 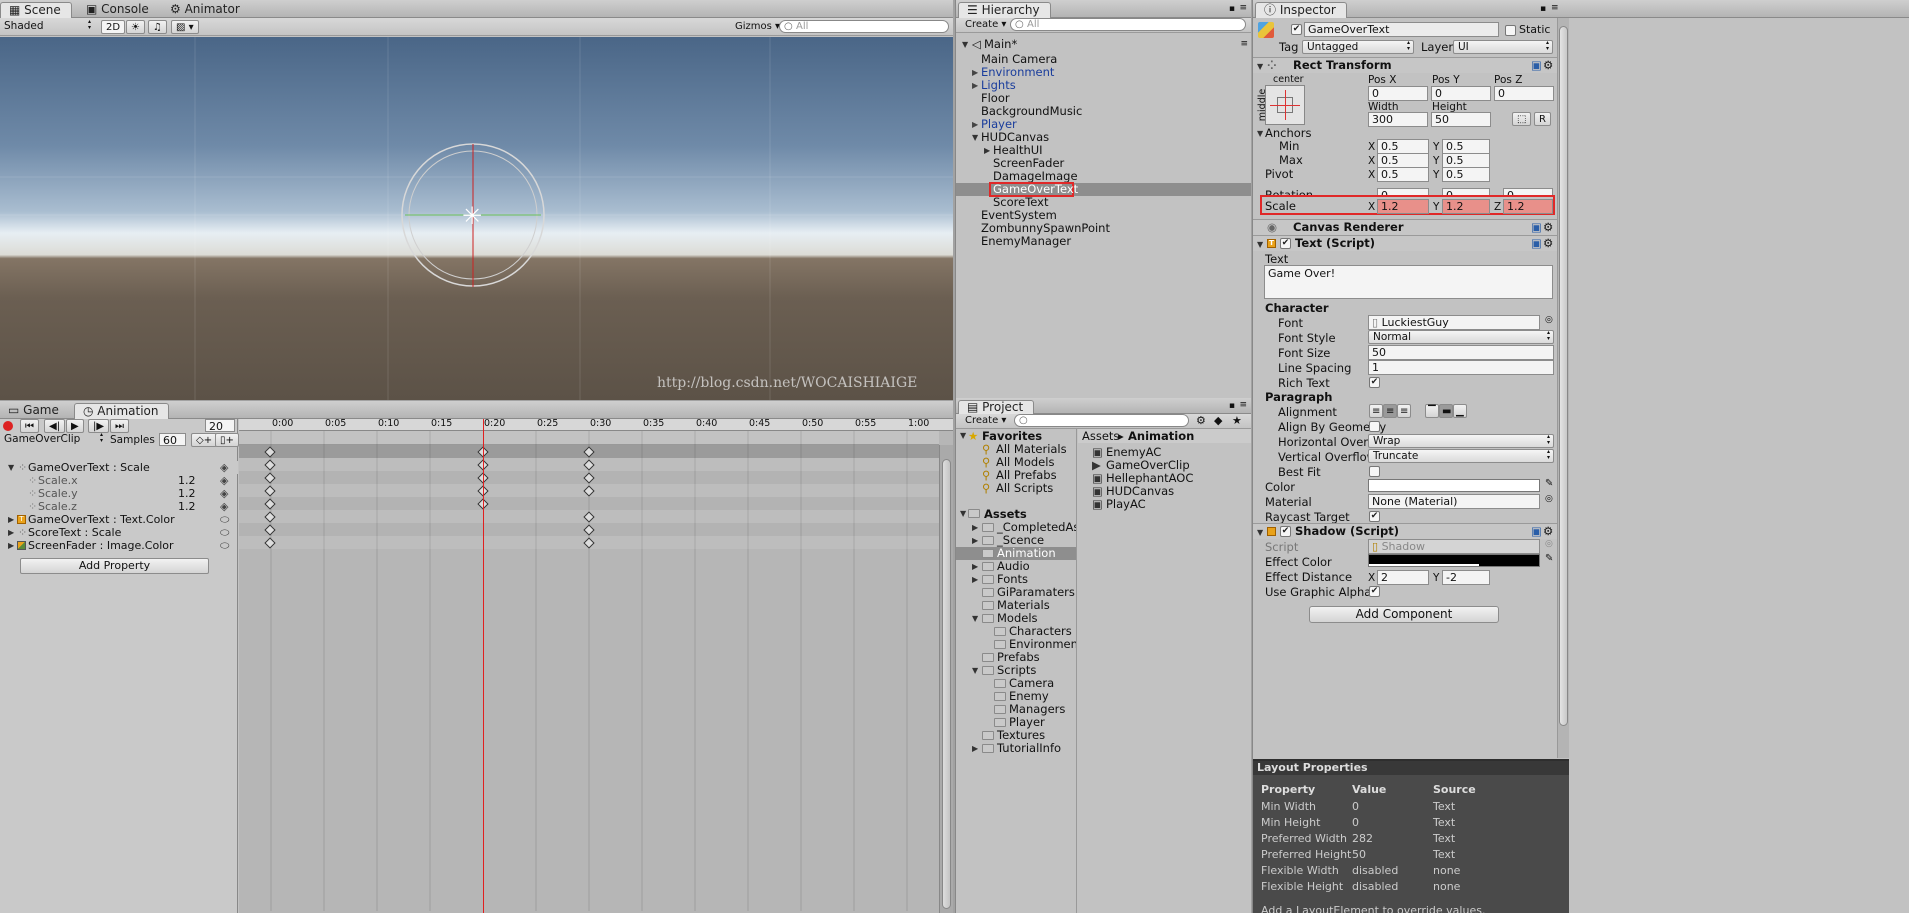 I want to click on posy-field: 0, so click(x=1461, y=93).